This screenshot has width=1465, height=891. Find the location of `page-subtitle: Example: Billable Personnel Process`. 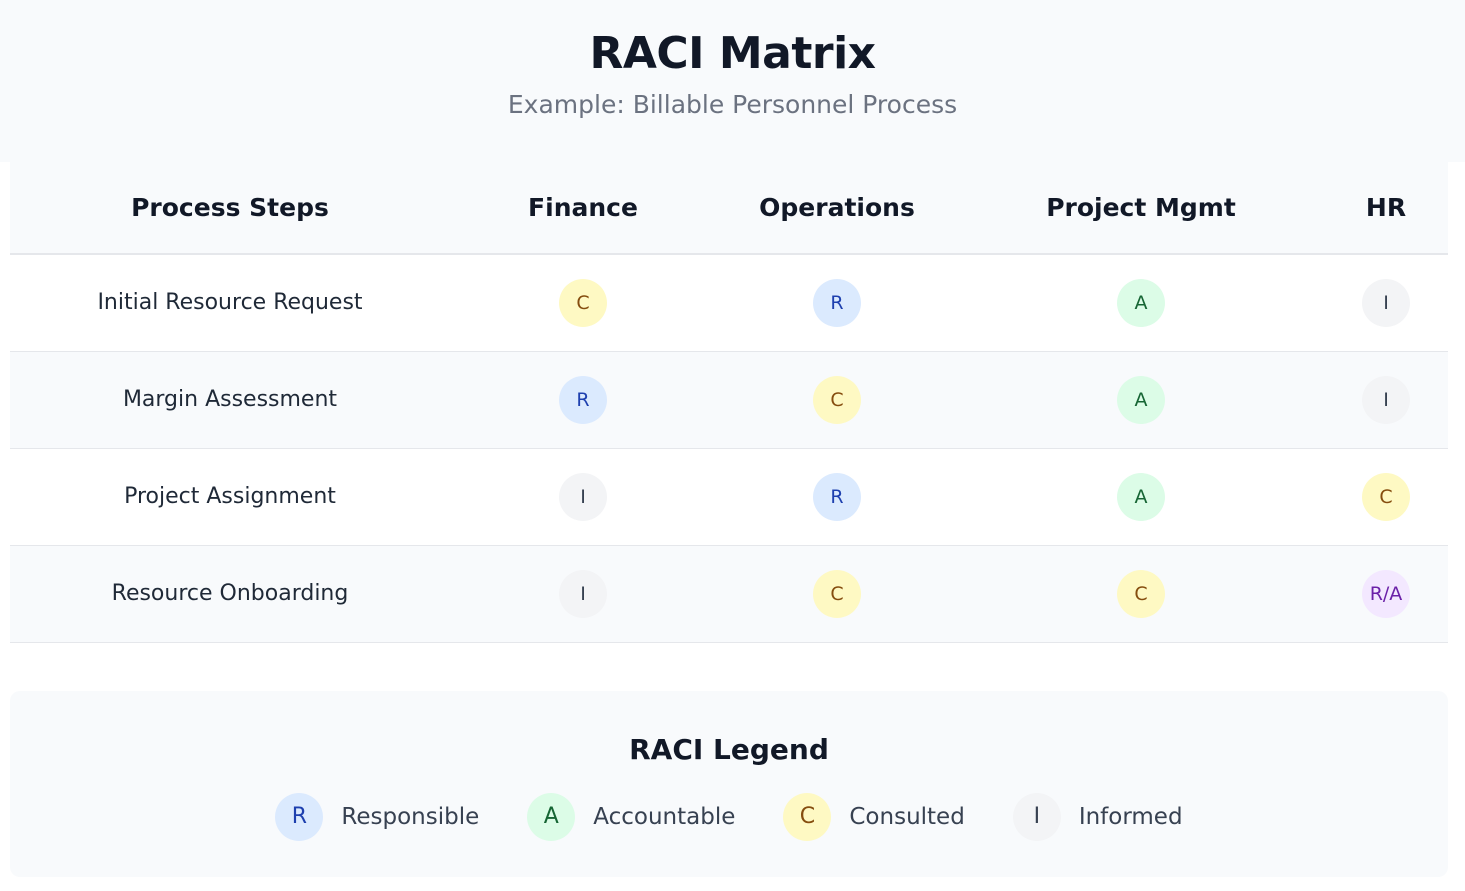

page-subtitle: Example: Billable Personnel Process is located at coordinates (732, 104).